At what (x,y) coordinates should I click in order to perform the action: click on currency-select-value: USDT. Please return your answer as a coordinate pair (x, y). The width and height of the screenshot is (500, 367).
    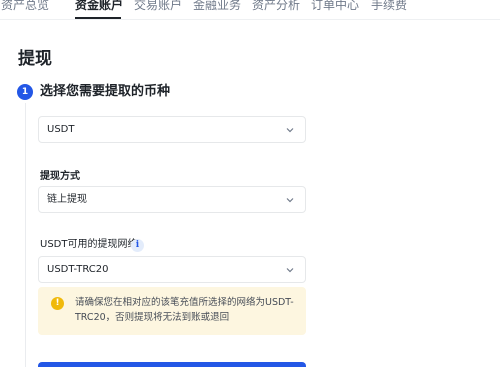
    Looking at the image, I should click on (61, 129).